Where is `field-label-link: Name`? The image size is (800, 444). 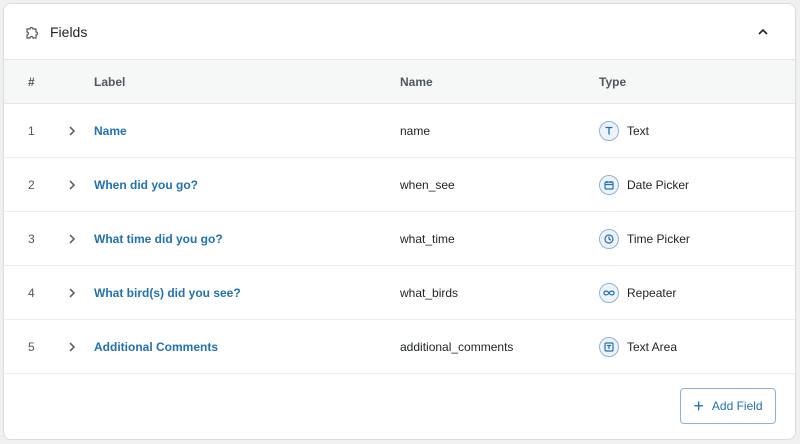 field-label-link: Name is located at coordinates (110, 131).